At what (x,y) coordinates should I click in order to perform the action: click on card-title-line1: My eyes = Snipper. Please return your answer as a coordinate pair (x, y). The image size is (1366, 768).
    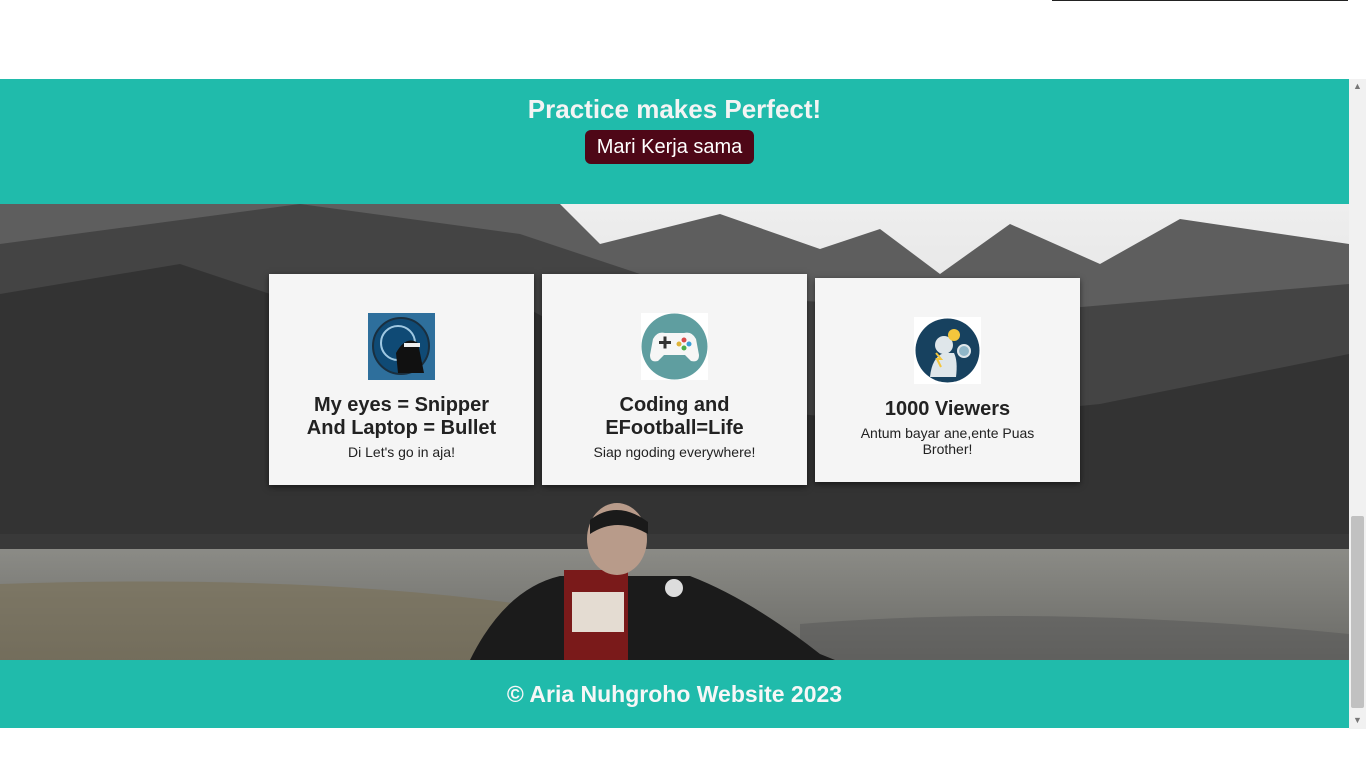
    Looking at the image, I should click on (401, 405).